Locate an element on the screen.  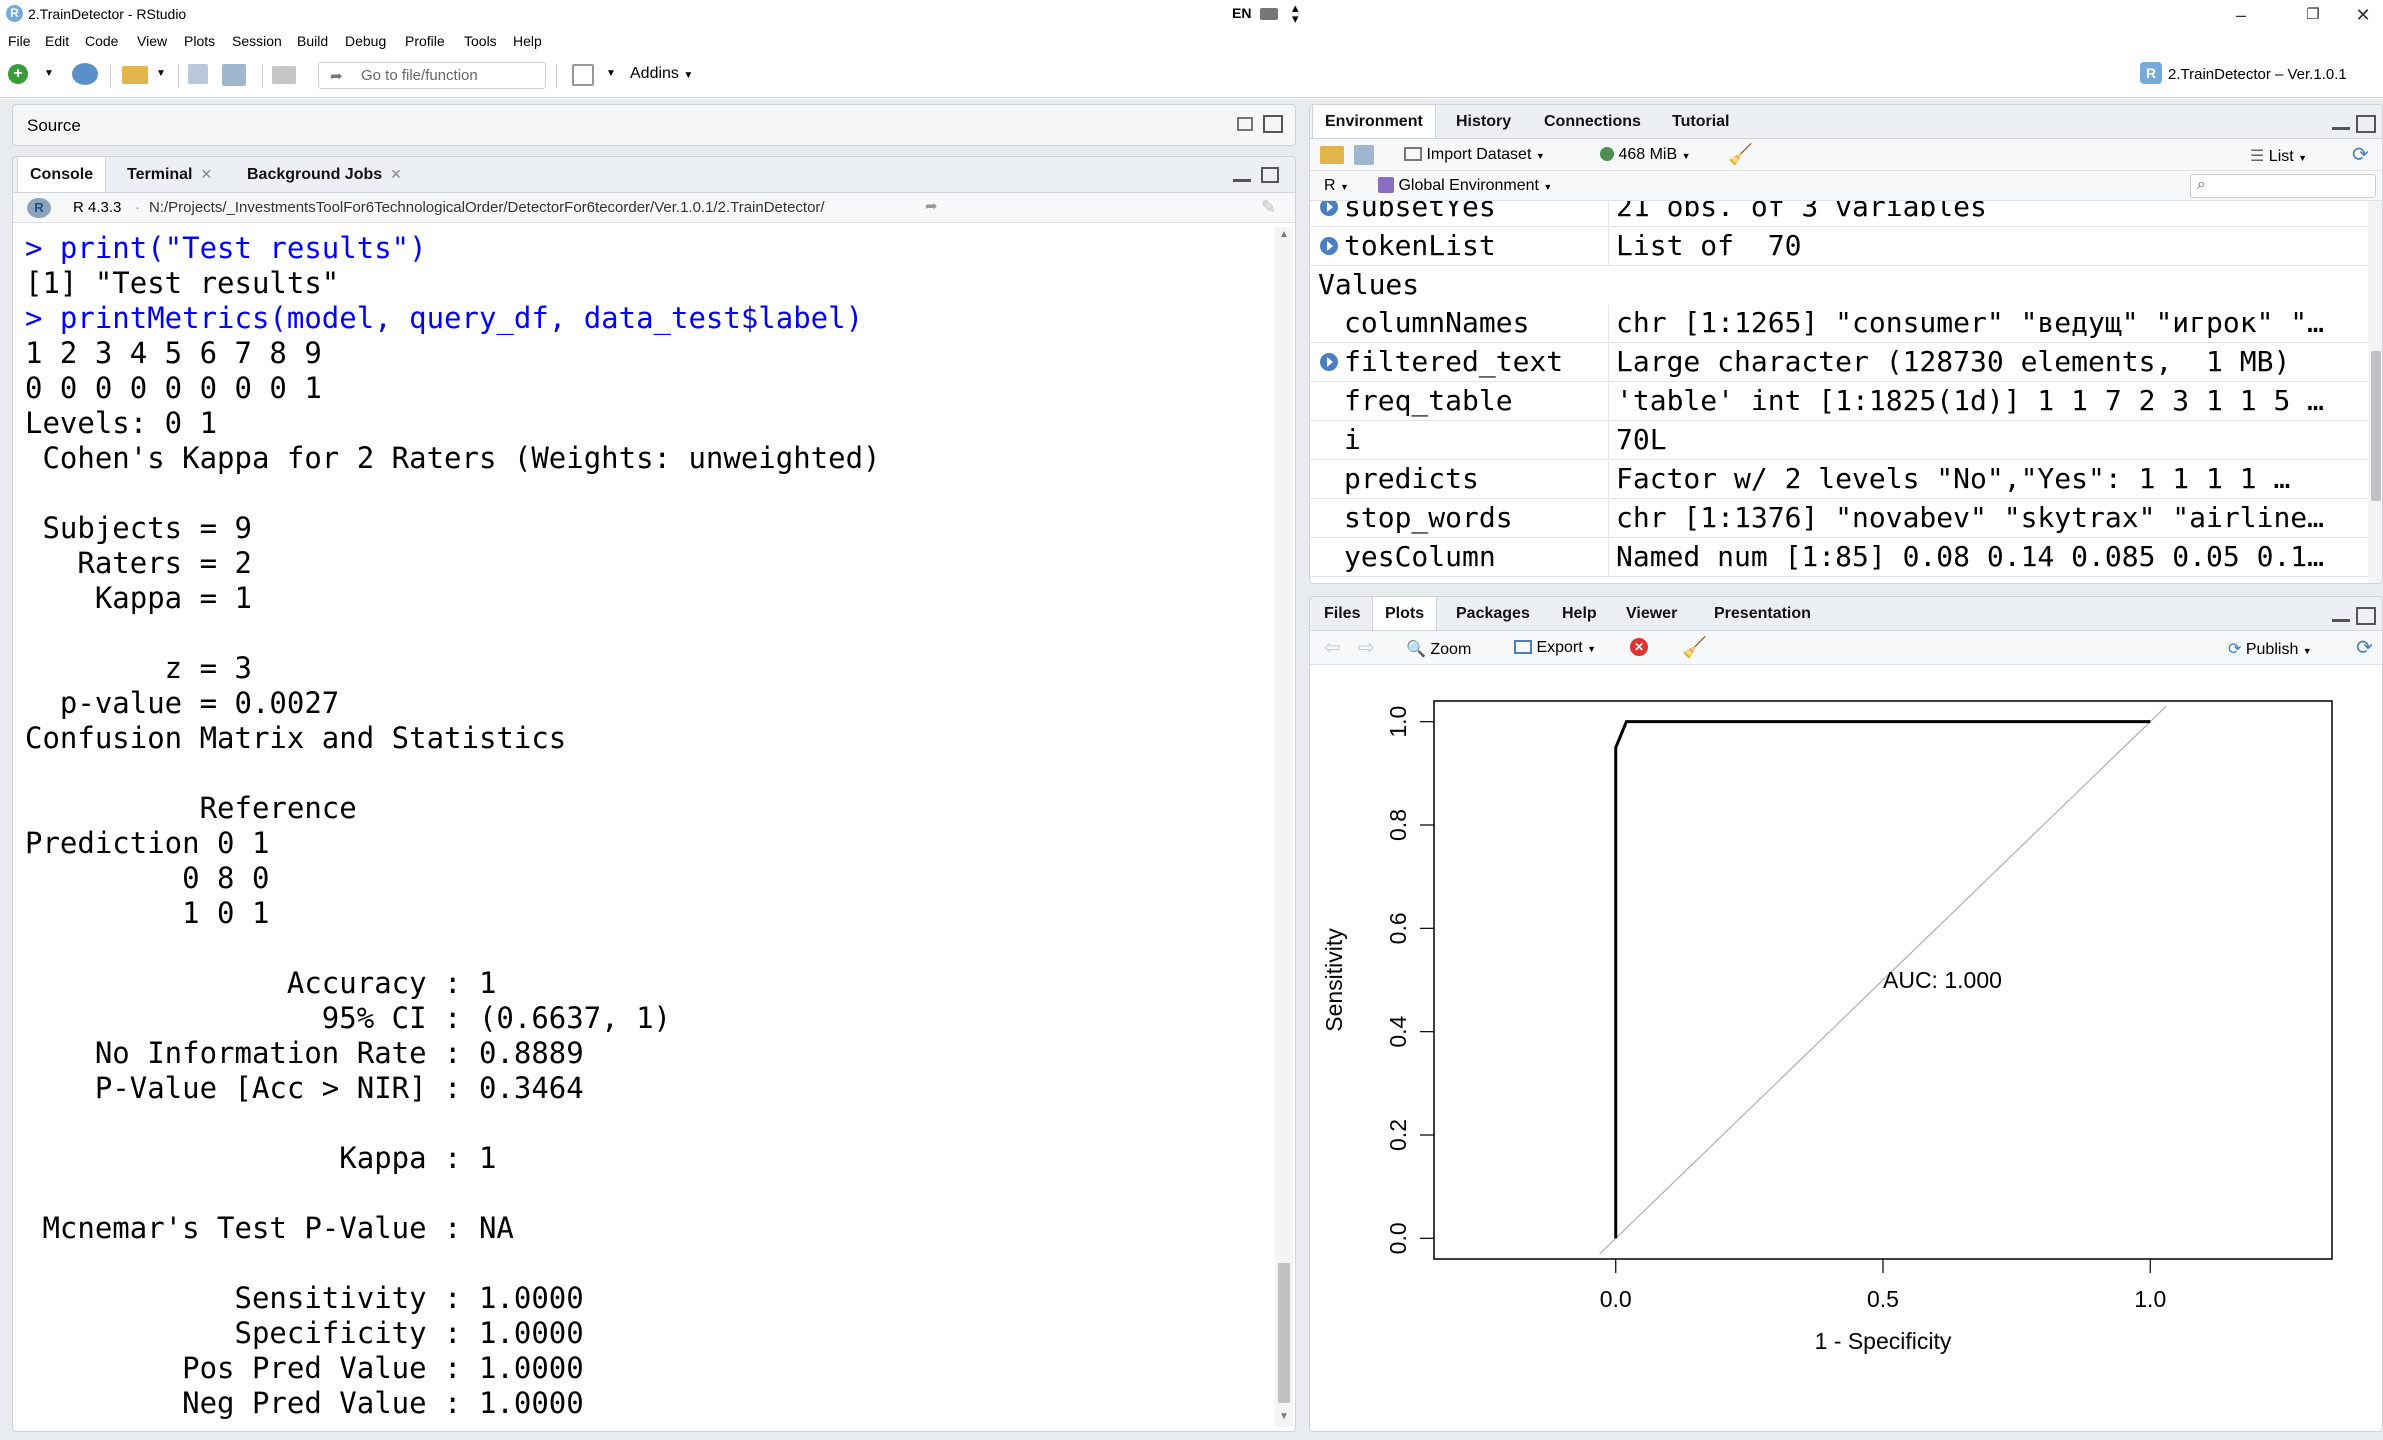
tab-terminal-label: Terminal is located at coordinates (160, 174).